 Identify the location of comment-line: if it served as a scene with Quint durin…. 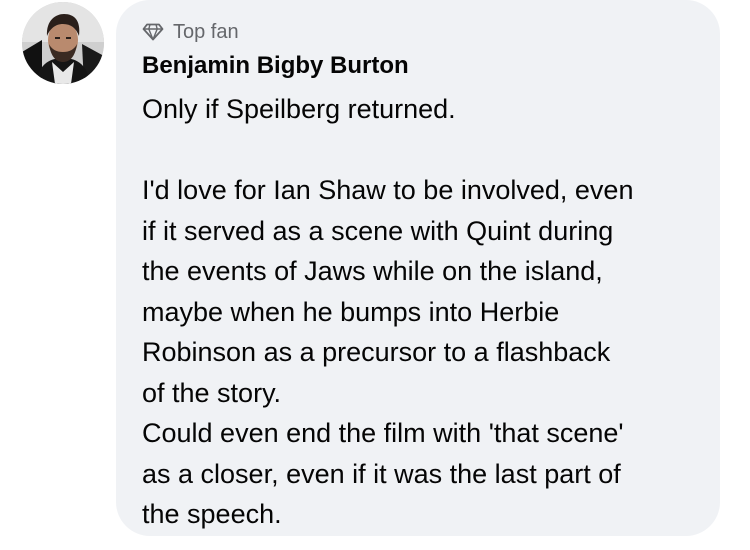
(378, 230).